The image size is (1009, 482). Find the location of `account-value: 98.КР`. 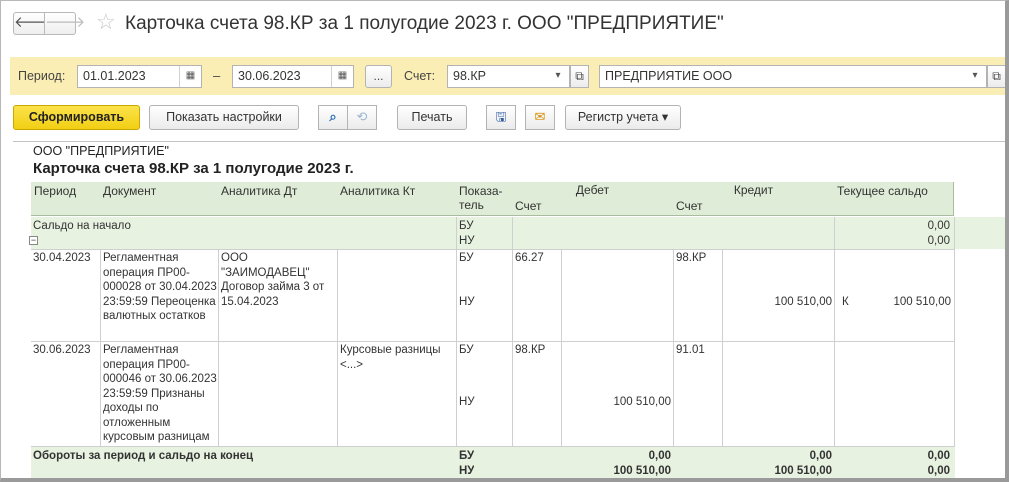

account-value: 98.КР is located at coordinates (469, 76).